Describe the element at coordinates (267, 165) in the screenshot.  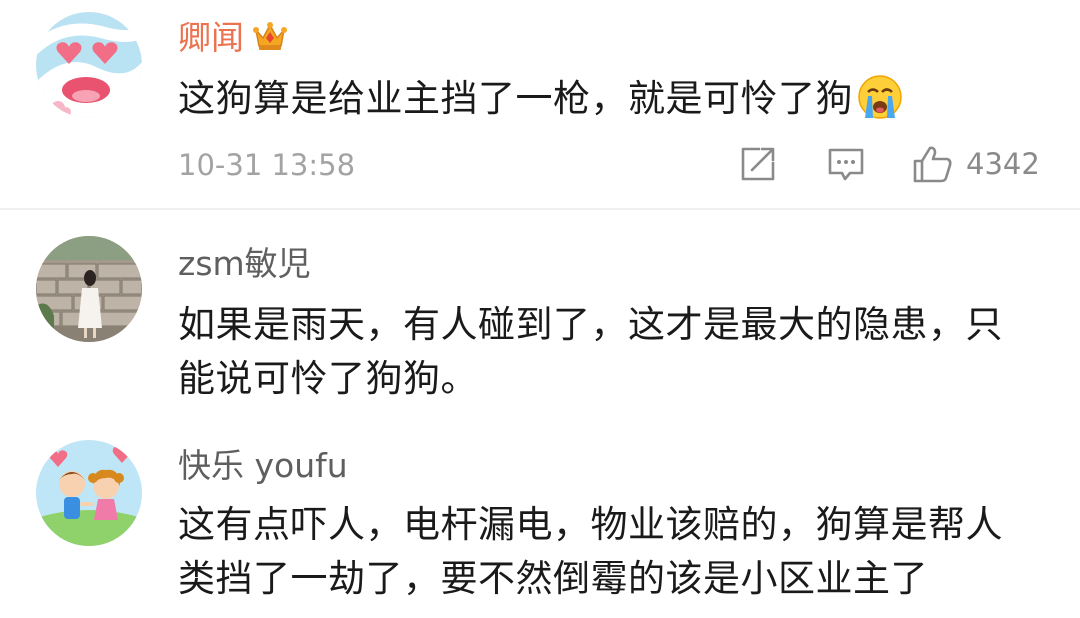
I see `timestamp: 10-31 13:58` at that location.